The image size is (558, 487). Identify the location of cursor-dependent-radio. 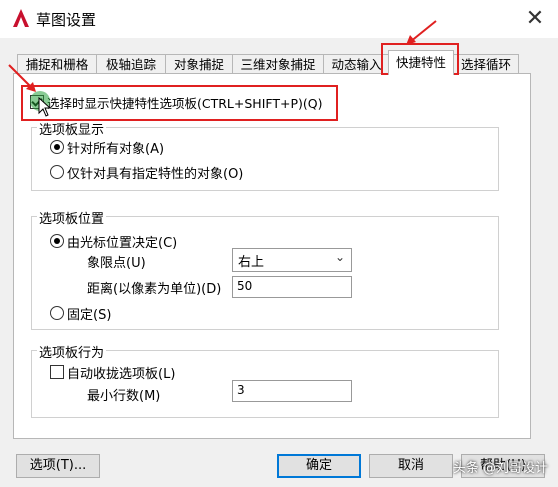
(57, 241).